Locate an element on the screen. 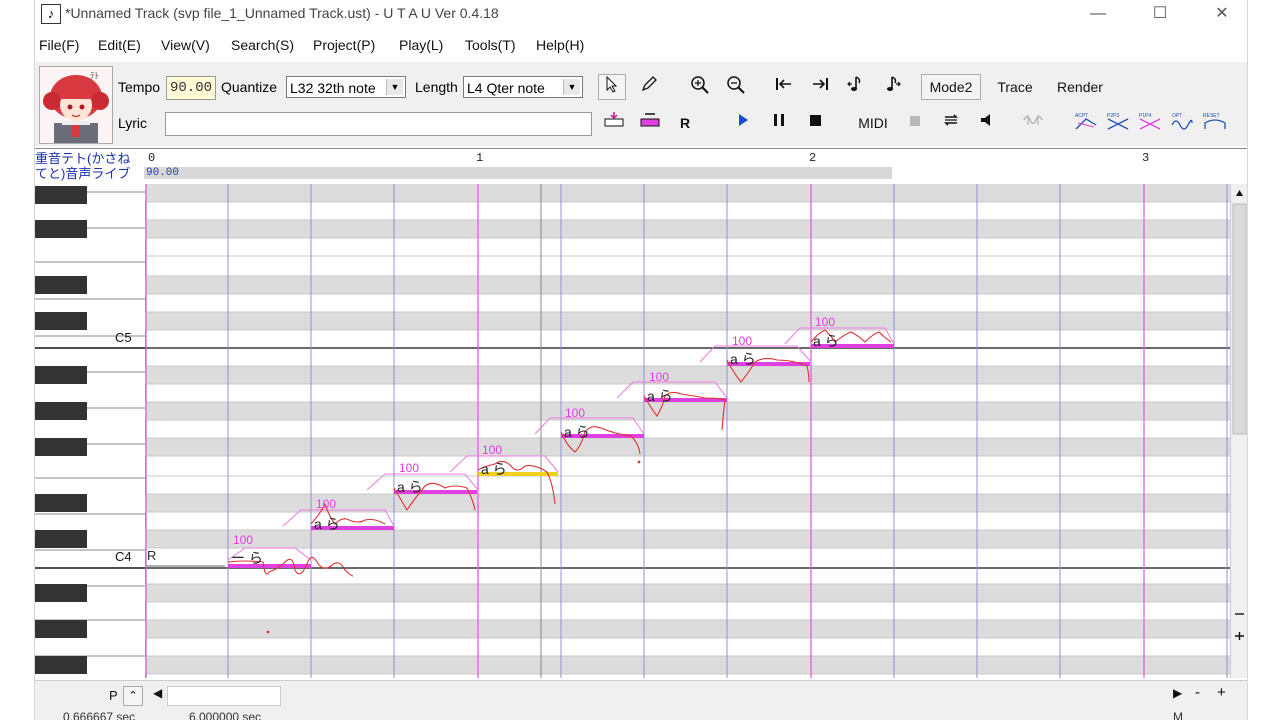 The height and width of the screenshot is (720, 1280). length-label: Length is located at coordinates (436, 87).